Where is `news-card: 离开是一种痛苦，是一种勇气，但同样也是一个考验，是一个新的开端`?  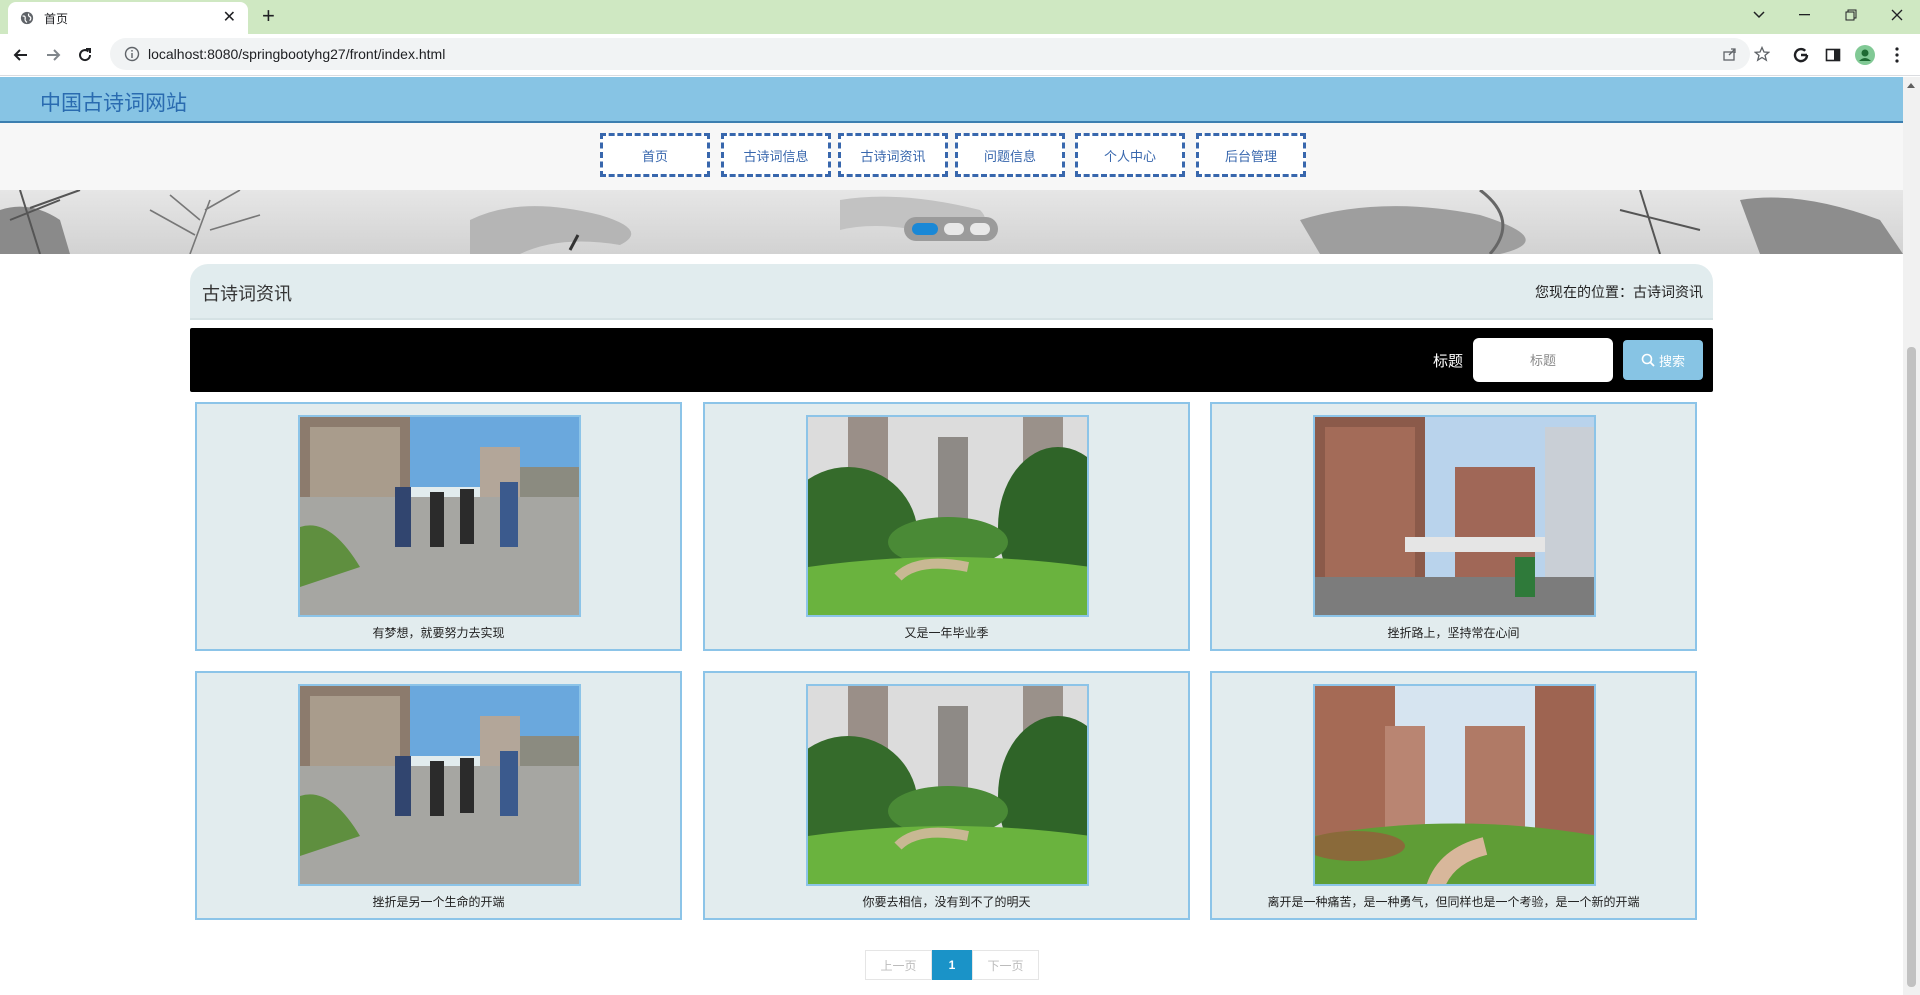 news-card: 离开是一种痛苦，是一种勇气，但同样也是一个考验，是一个新的开端 is located at coordinates (1453, 795).